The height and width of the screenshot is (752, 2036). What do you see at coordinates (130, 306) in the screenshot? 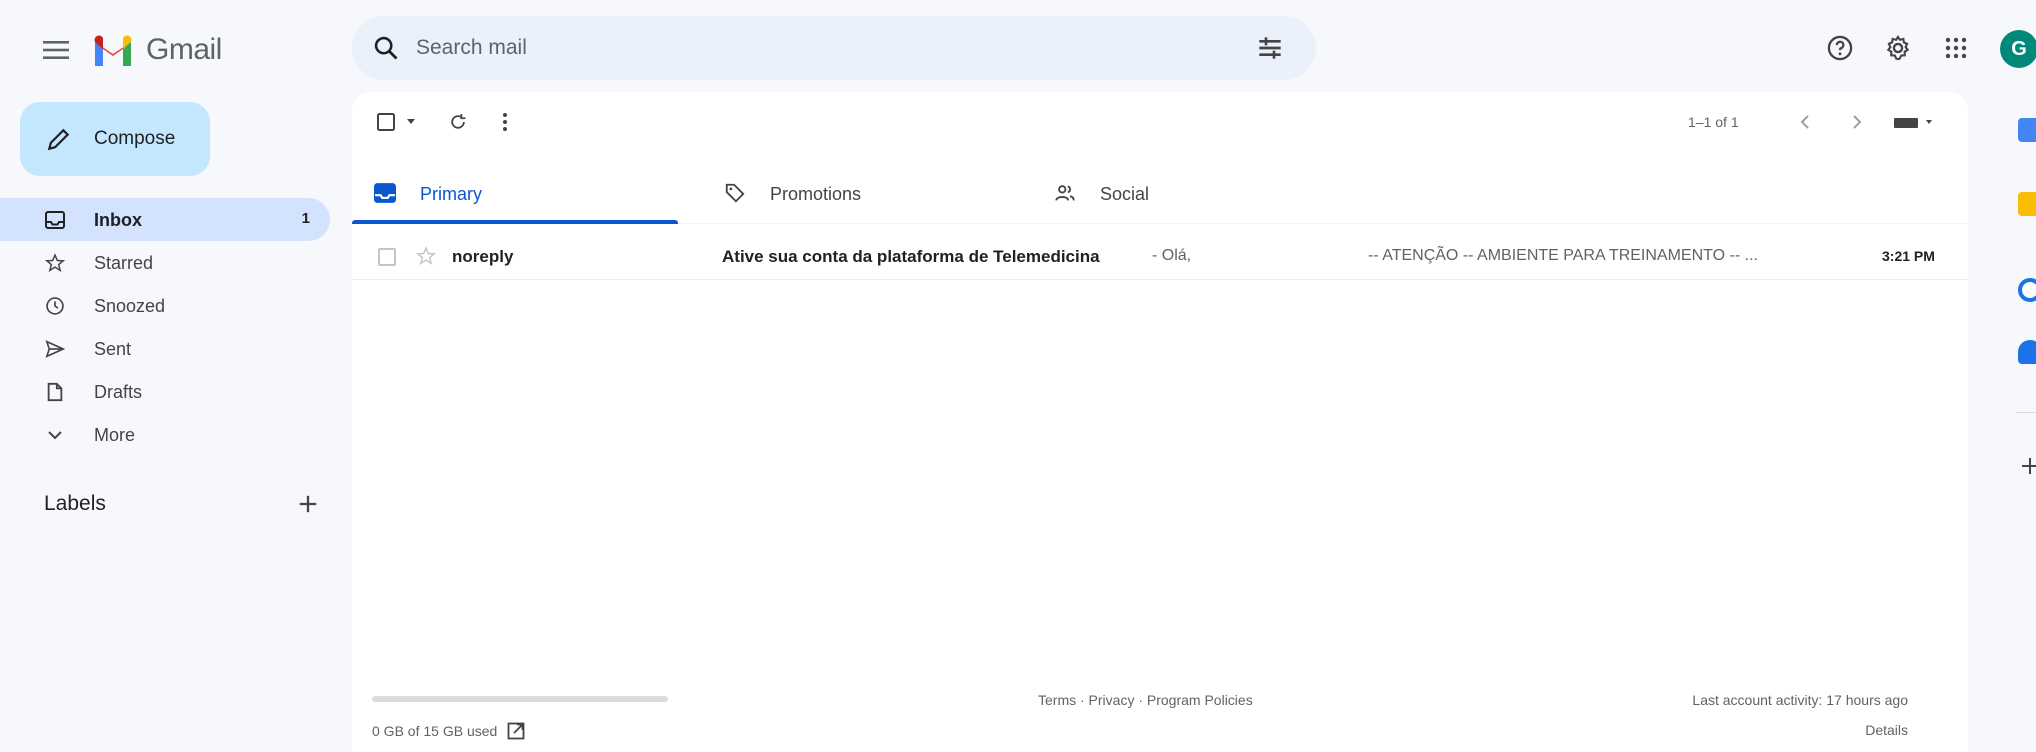
I see `sidebar-item-label: Snoozed` at bounding box center [130, 306].